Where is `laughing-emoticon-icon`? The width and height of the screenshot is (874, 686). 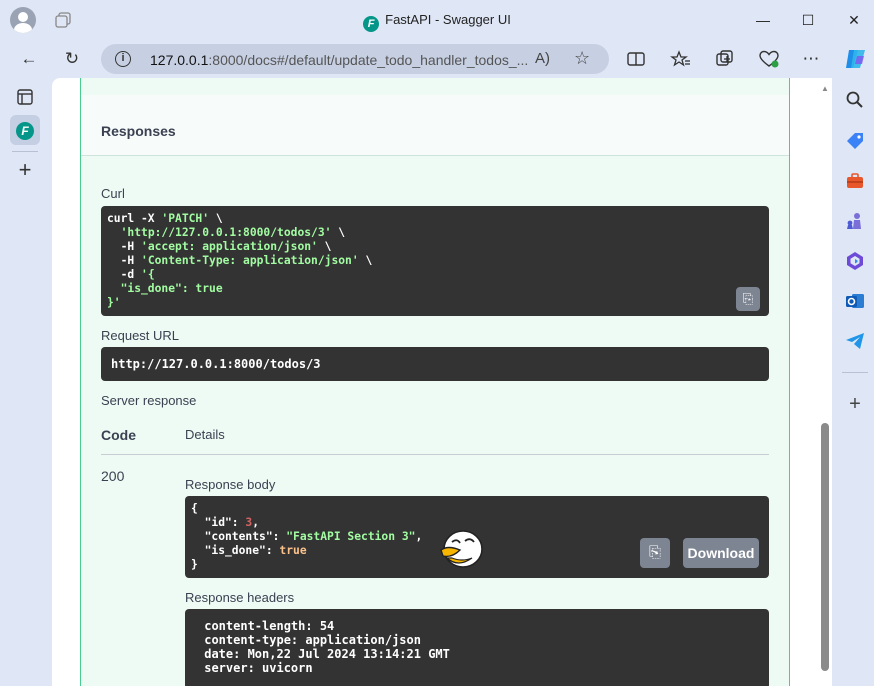 laughing-emoticon-icon is located at coordinates (461, 549).